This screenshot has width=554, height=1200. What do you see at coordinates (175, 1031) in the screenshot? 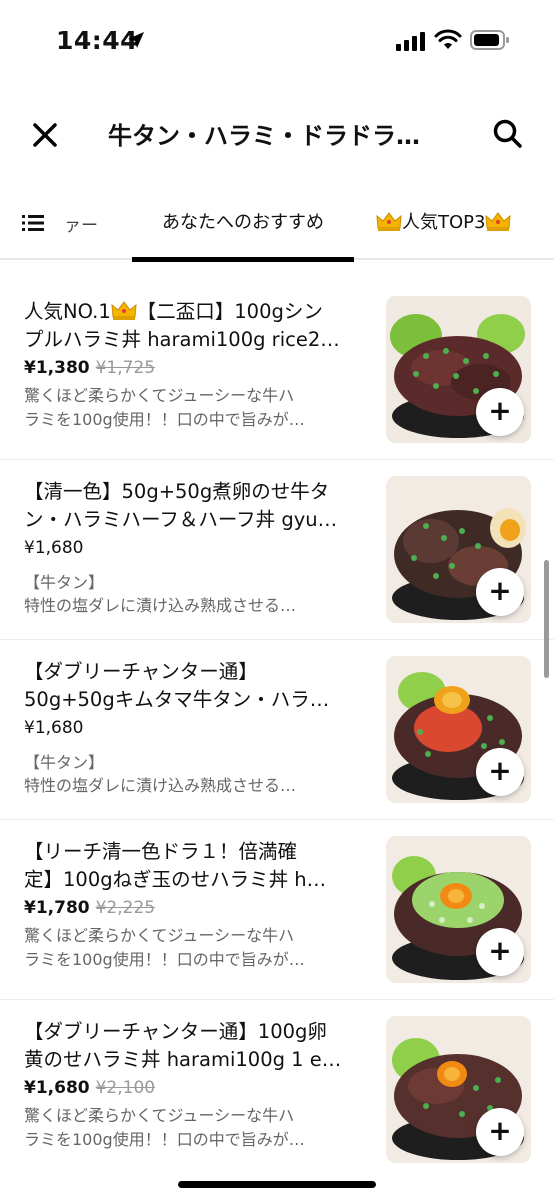
I see `item-title-text: 【ダブリーチャンター通】100g卵` at bounding box center [175, 1031].